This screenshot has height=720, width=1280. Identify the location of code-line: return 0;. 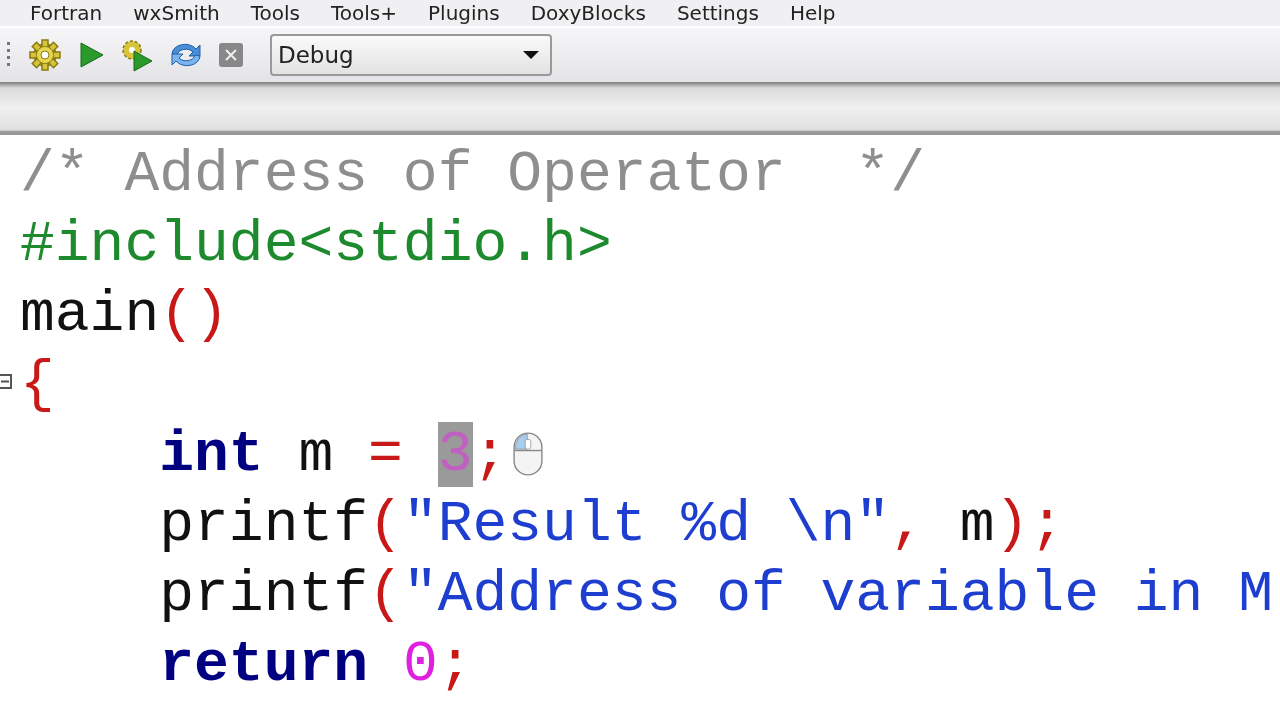
(315, 664).